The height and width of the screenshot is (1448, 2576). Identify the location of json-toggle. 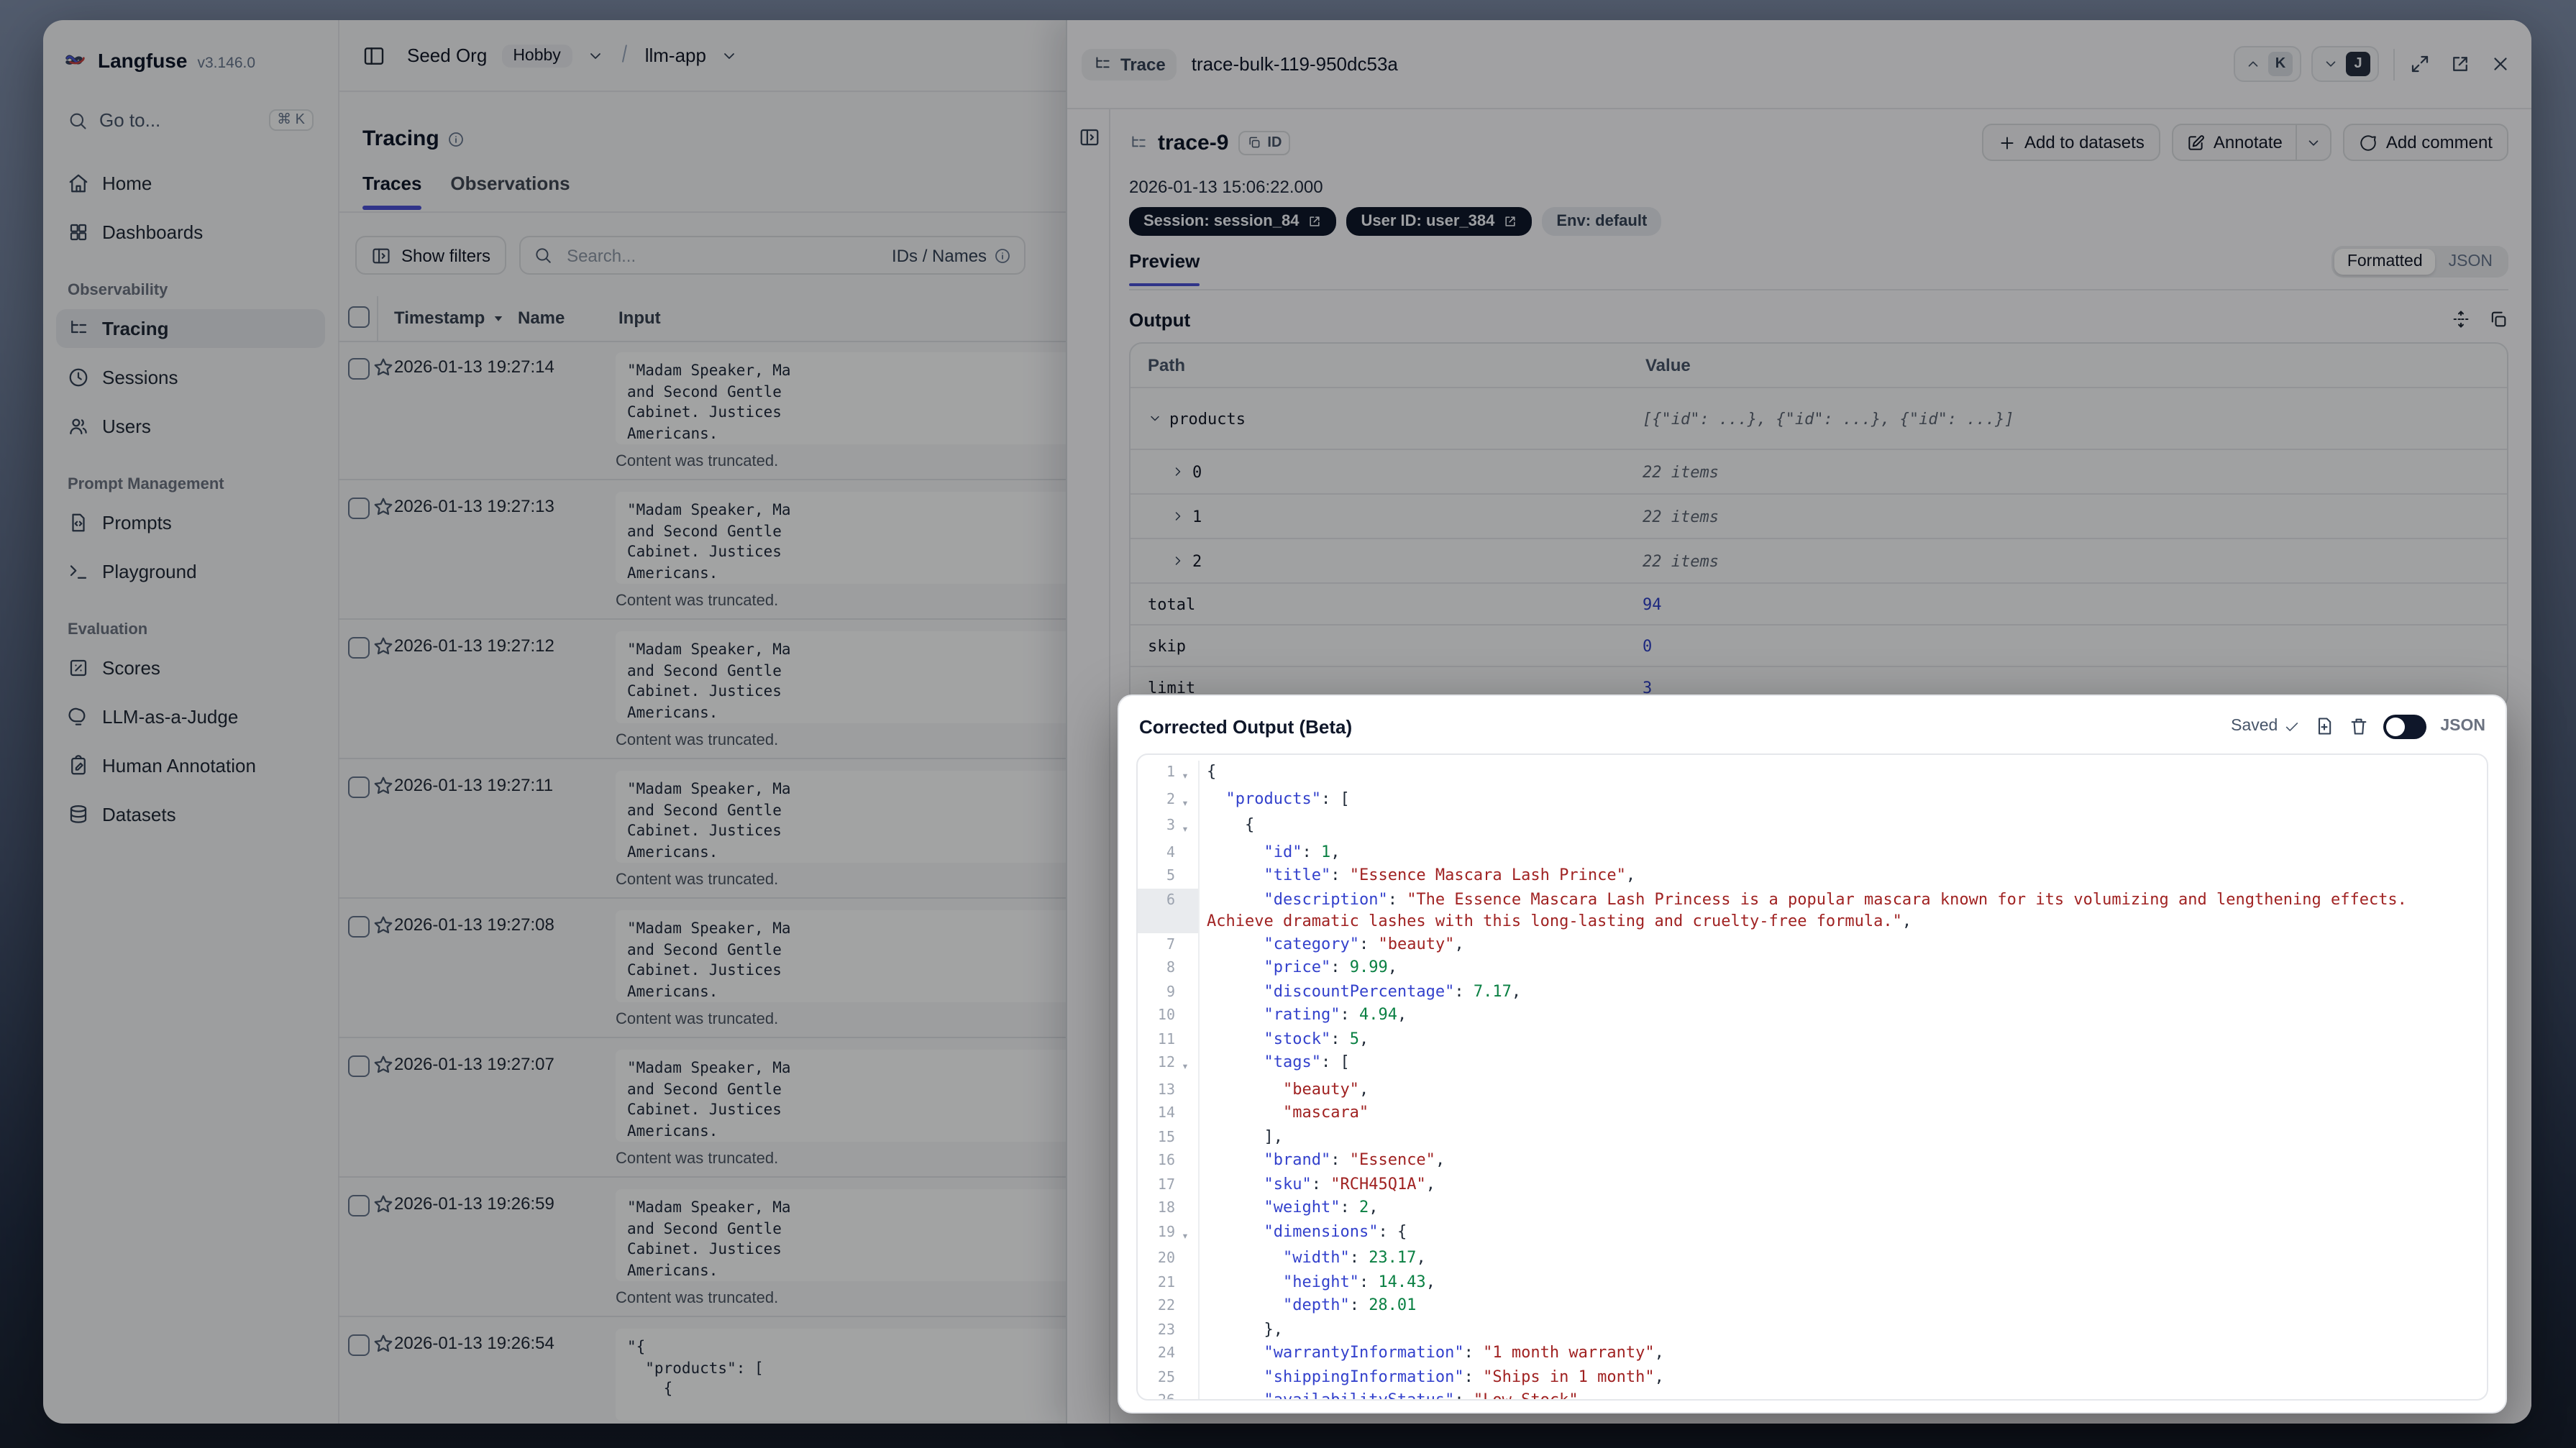
(2404, 726).